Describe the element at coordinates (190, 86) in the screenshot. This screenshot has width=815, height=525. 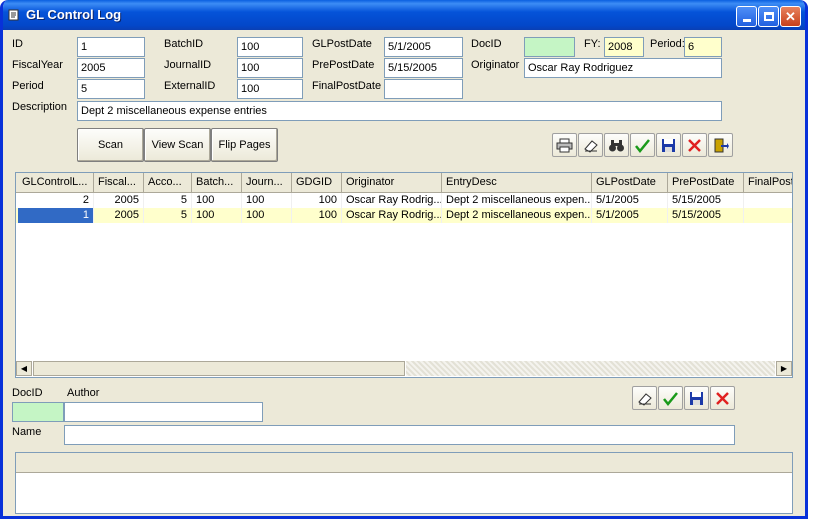
I see `externalid-label: ExternalID` at that location.